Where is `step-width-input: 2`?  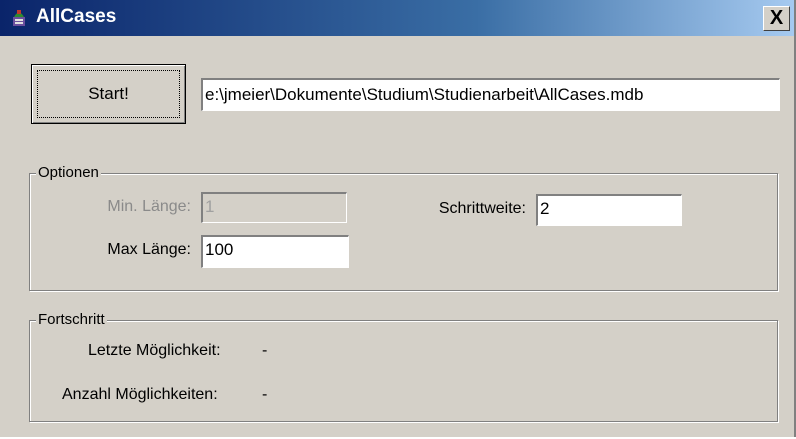 step-width-input: 2 is located at coordinates (609, 210).